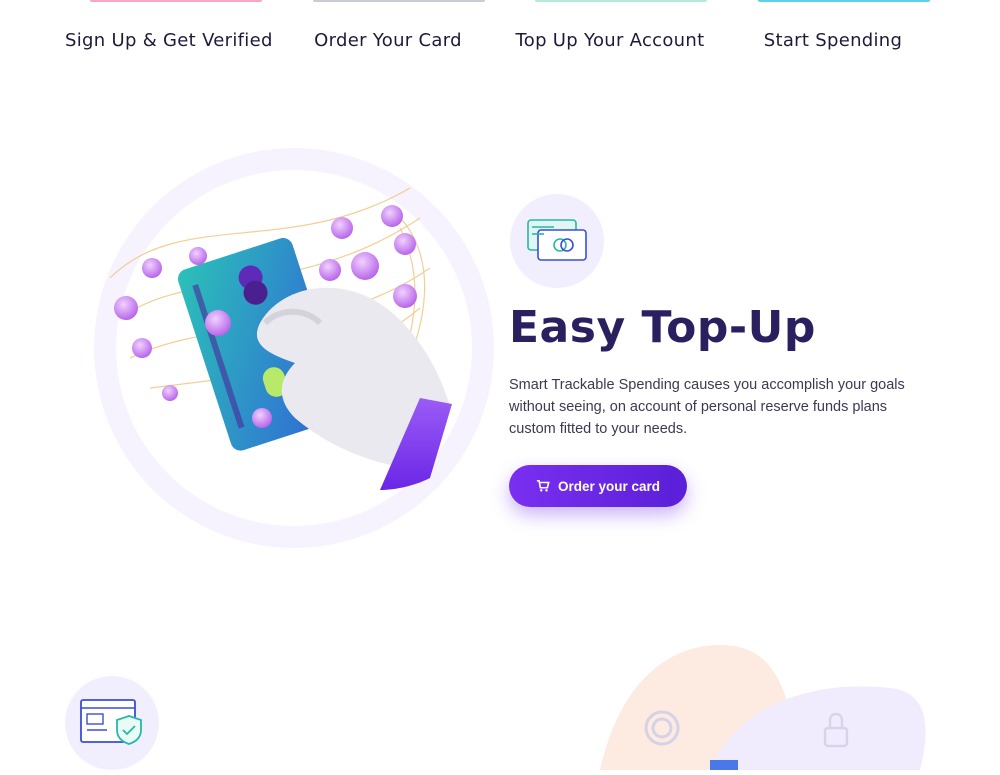 The image size is (1000, 775). I want to click on security-illustration, so click(763, 707).